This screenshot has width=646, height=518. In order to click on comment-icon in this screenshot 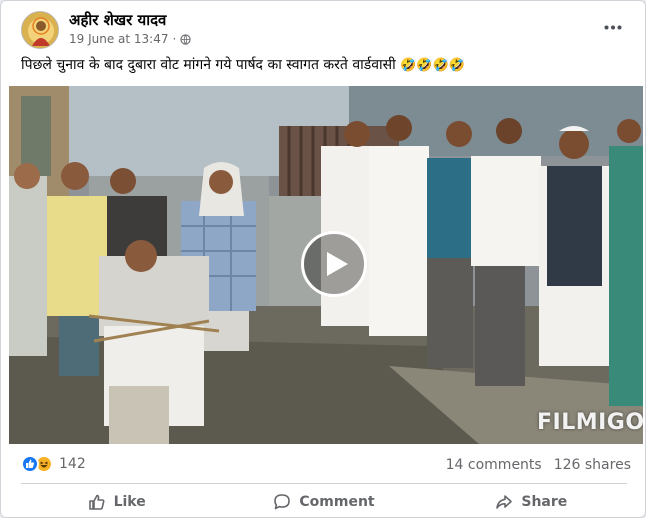, I will do `click(282, 502)`.